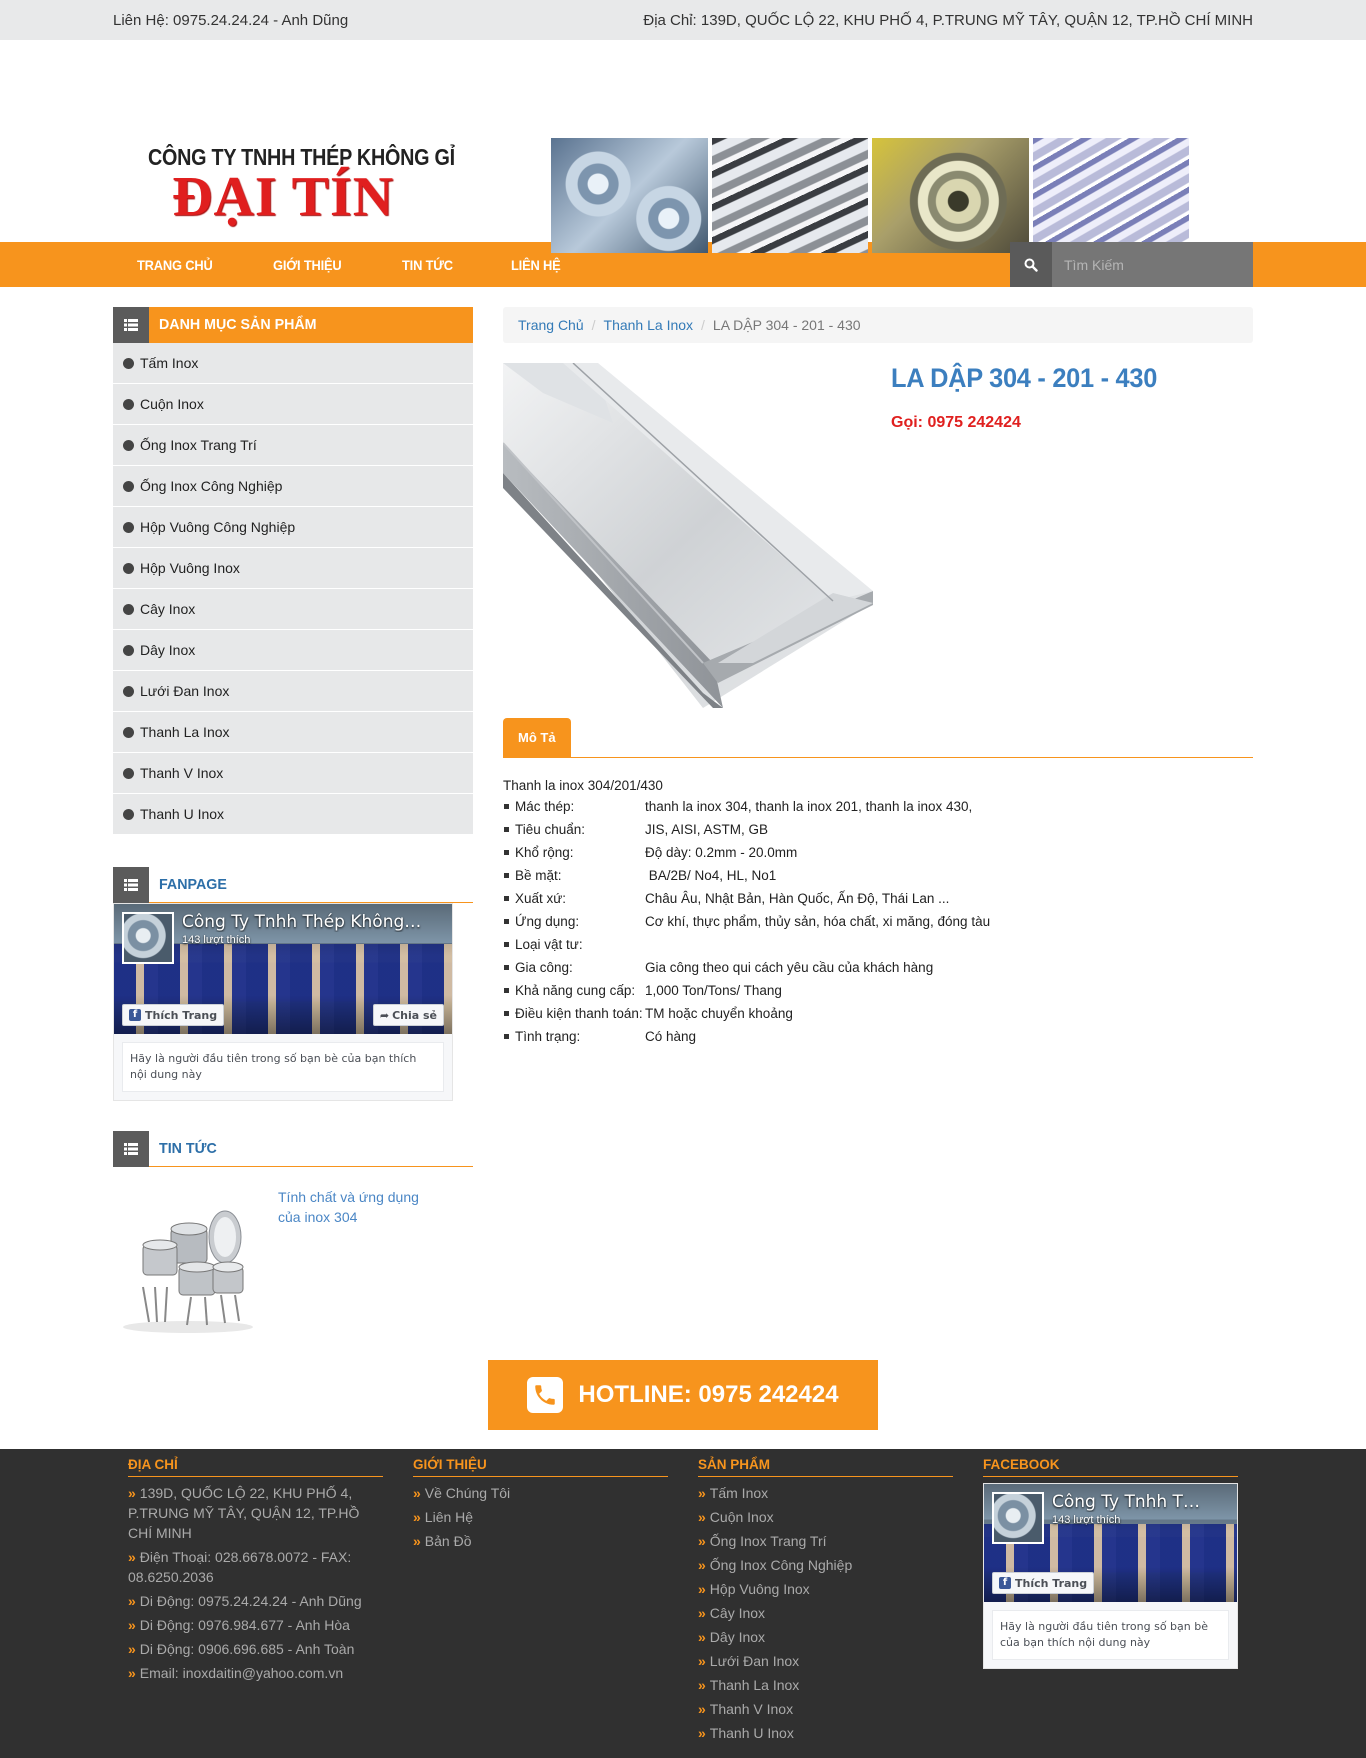  Describe the element at coordinates (293, 486) in the screenshot. I see `category-item: Ống Inox Công Nghiệp` at that location.